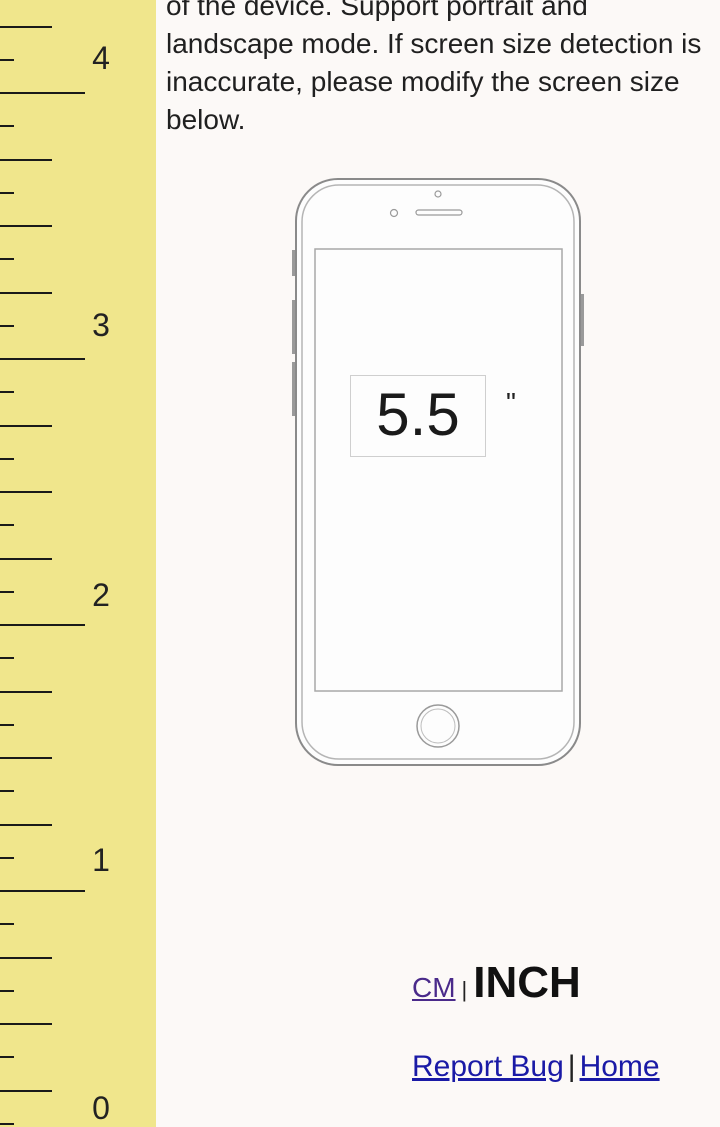  Describe the element at coordinates (511, 402) in the screenshot. I see `inch-unit-mark: "` at that location.